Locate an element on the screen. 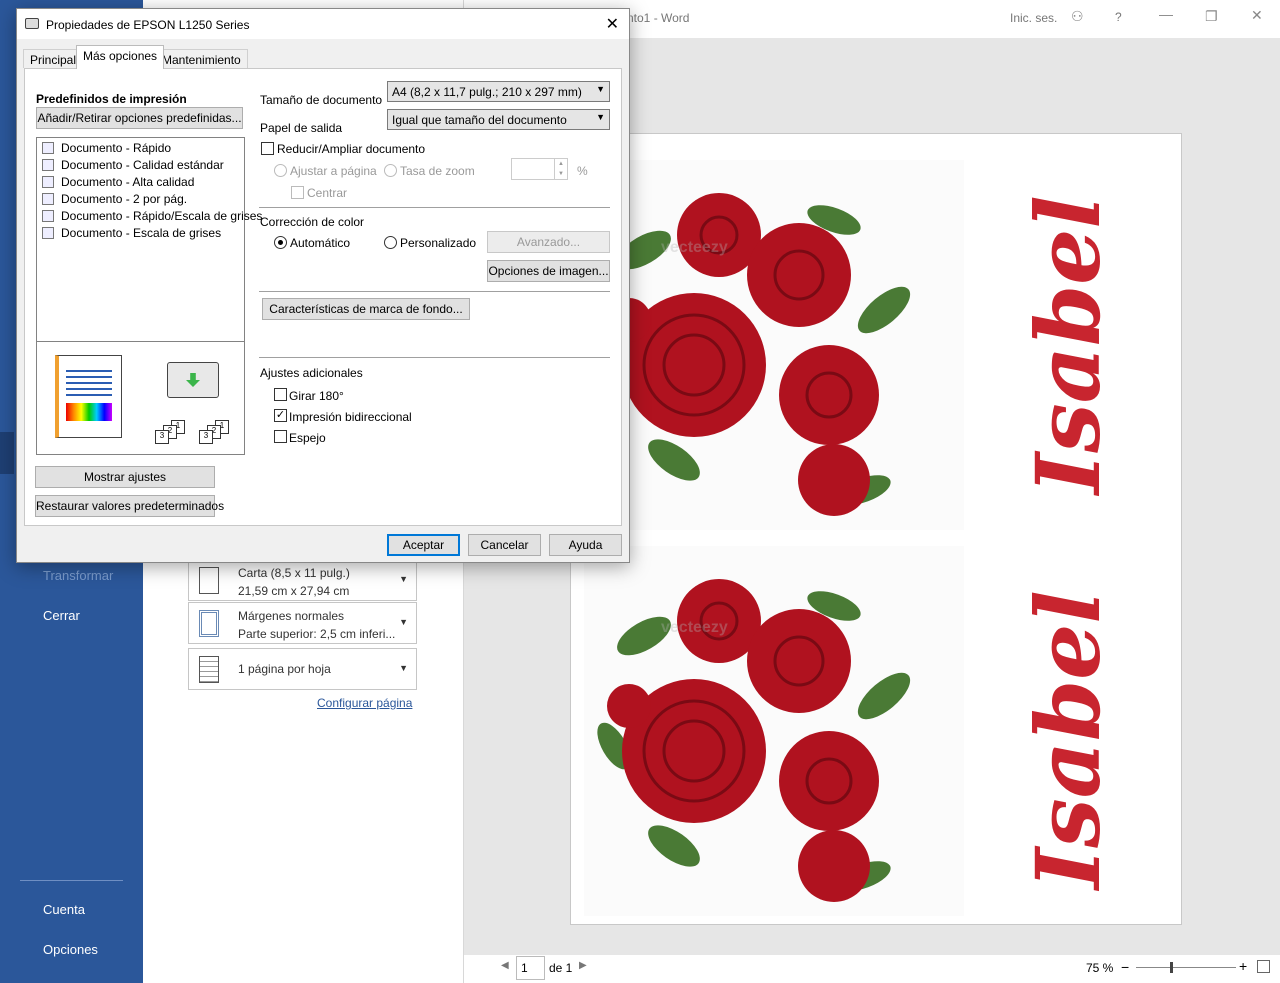 Image resolution: width=1280 pixels, height=983 pixels. color-correction-header: Corrección de color is located at coordinates (312, 222).